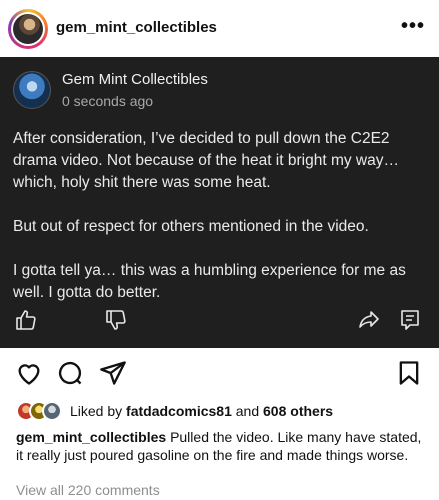 Image resolution: width=439 pixels, height=500 pixels. I want to click on header-username: gem_mint_collectibles, so click(136, 27).